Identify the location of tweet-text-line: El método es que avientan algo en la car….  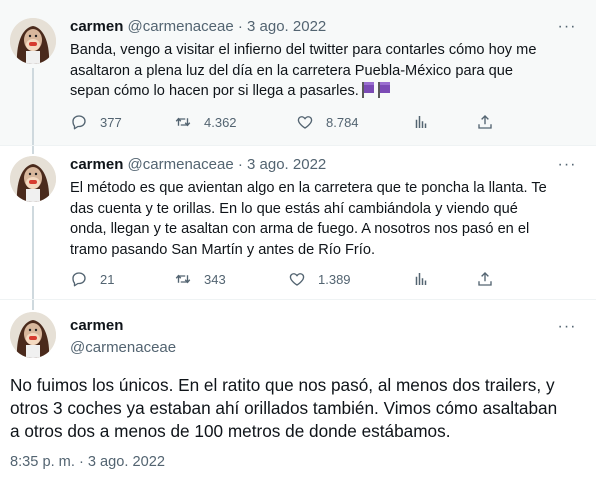
(308, 188).